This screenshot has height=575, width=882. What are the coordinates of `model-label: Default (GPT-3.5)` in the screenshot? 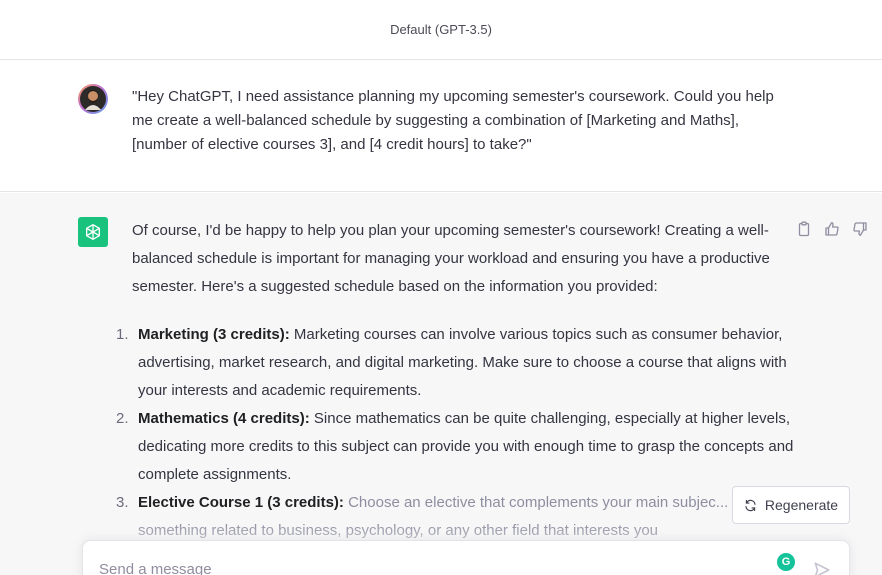 It's located at (441, 29).